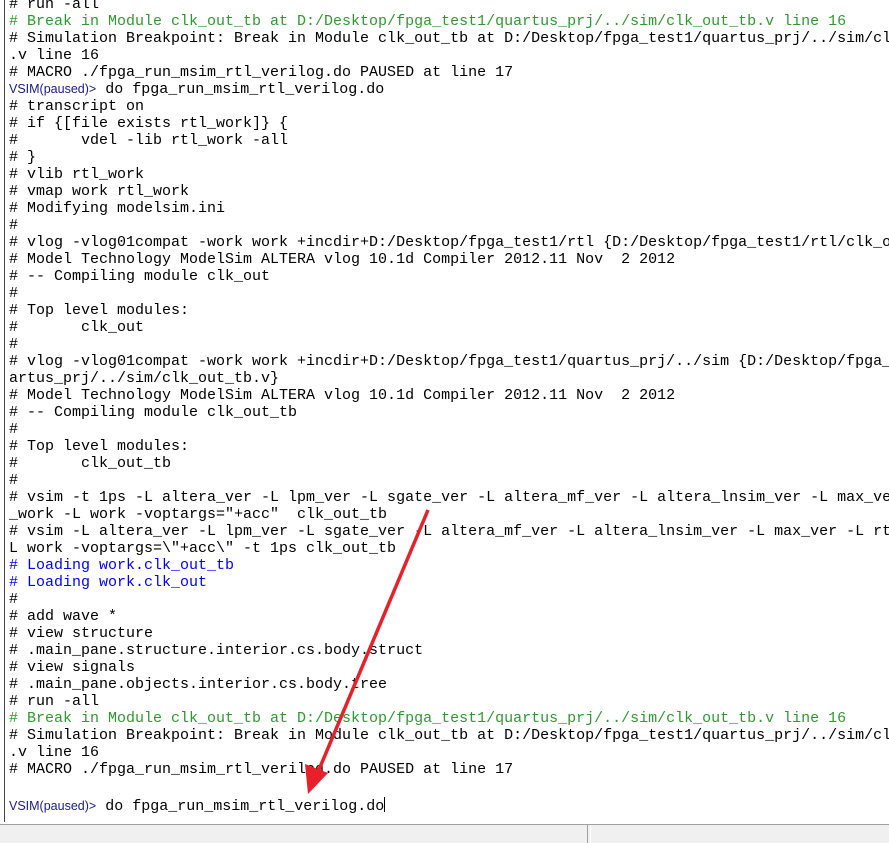 The image size is (889, 843). I want to click on transcript-line: # Loading work.clk_out, so click(108, 582).